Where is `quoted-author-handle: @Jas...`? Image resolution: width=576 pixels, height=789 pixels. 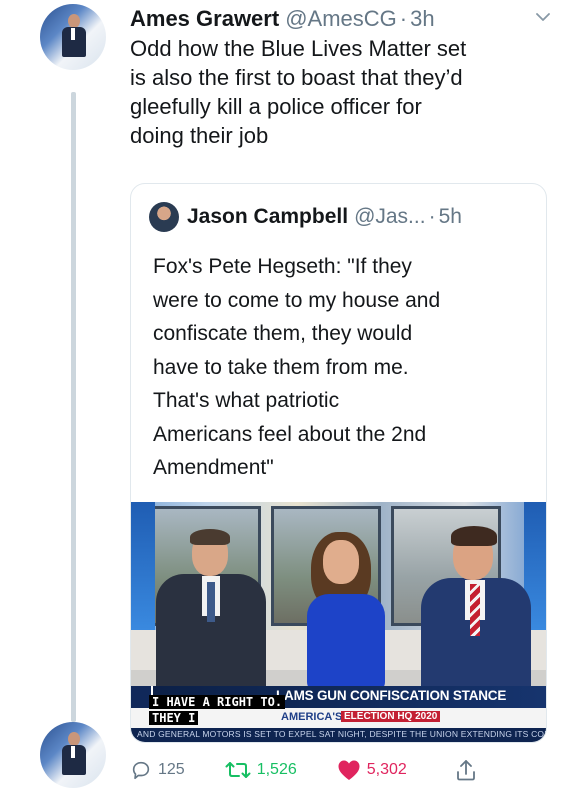
quoted-author-handle: @Jas... is located at coordinates (390, 216).